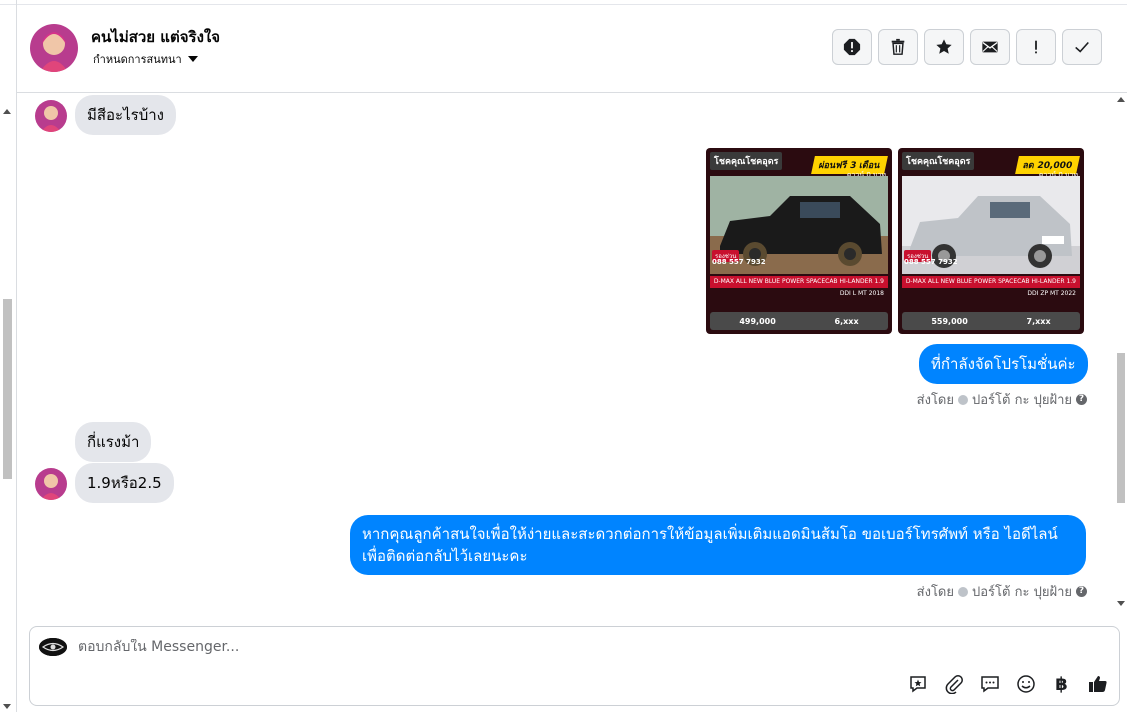 The image size is (1127, 712). What do you see at coordinates (1121, 99) in the screenshot?
I see `scroll-up-arrow` at bounding box center [1121, 99].